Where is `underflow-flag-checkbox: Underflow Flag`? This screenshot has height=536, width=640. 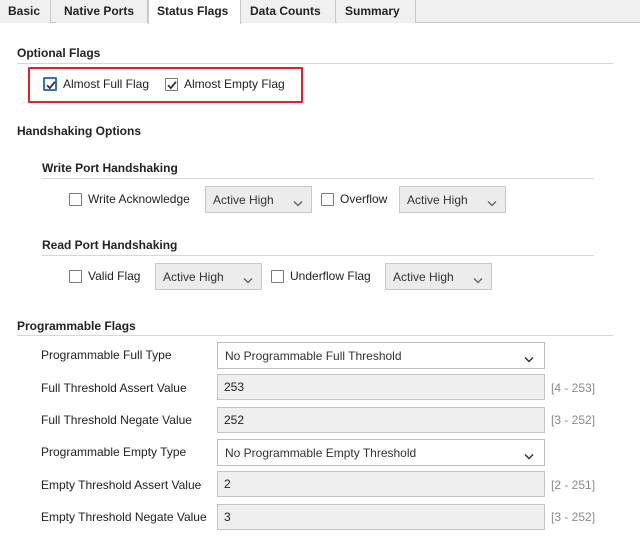 underflow-flag-checkbox: Underflow Flag is located at coordinates (321, 276).